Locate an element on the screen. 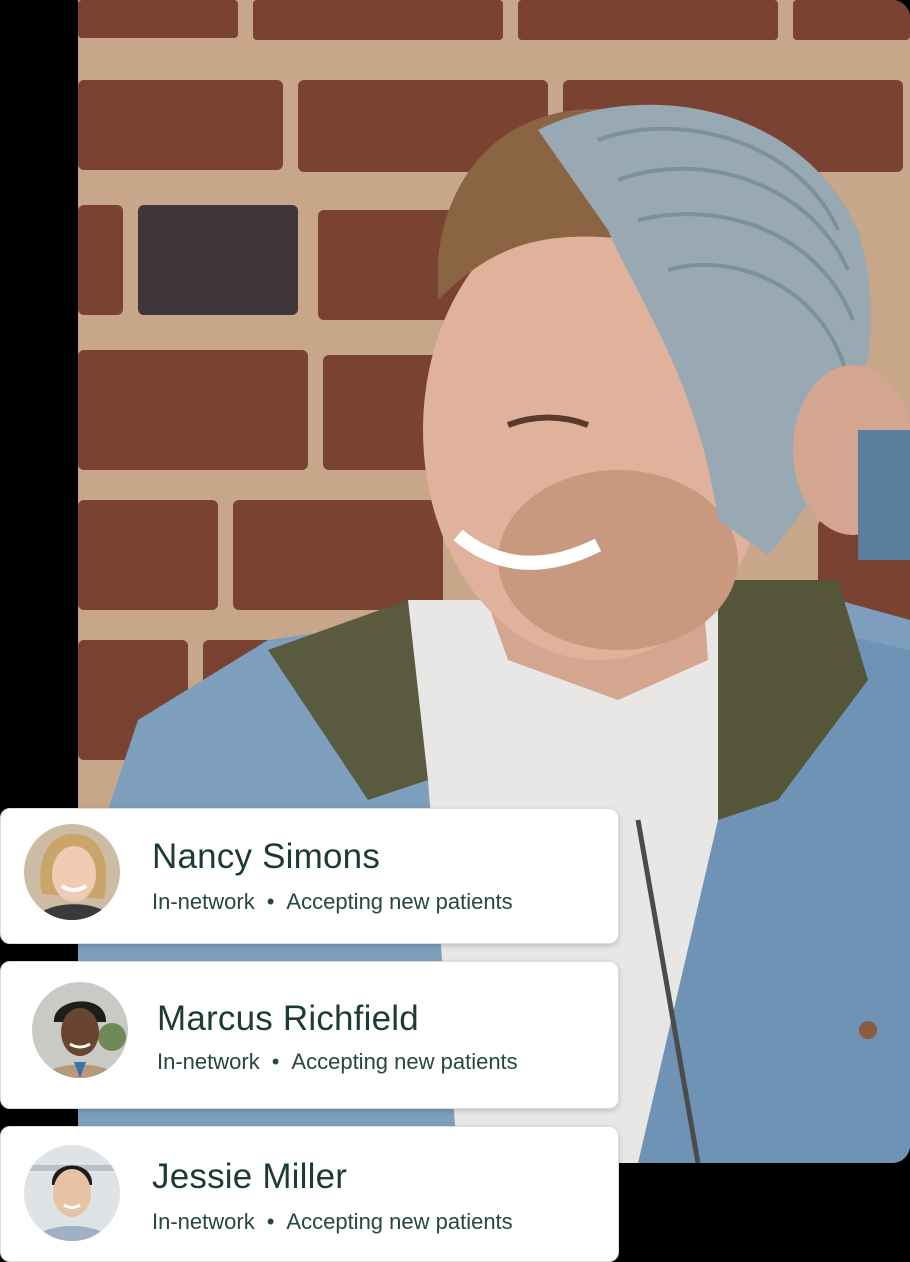  provider-name: Marcus Richfield is located at coordinates (288, 1018).